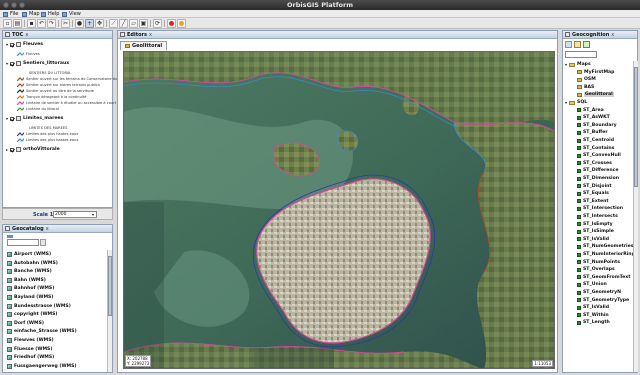 The width and height of the screenshot is (640, 375). What do you see at coordinates (7, 23) in the screenshot?
I see `new-icon: ▫` at bounding box center [7, 23].